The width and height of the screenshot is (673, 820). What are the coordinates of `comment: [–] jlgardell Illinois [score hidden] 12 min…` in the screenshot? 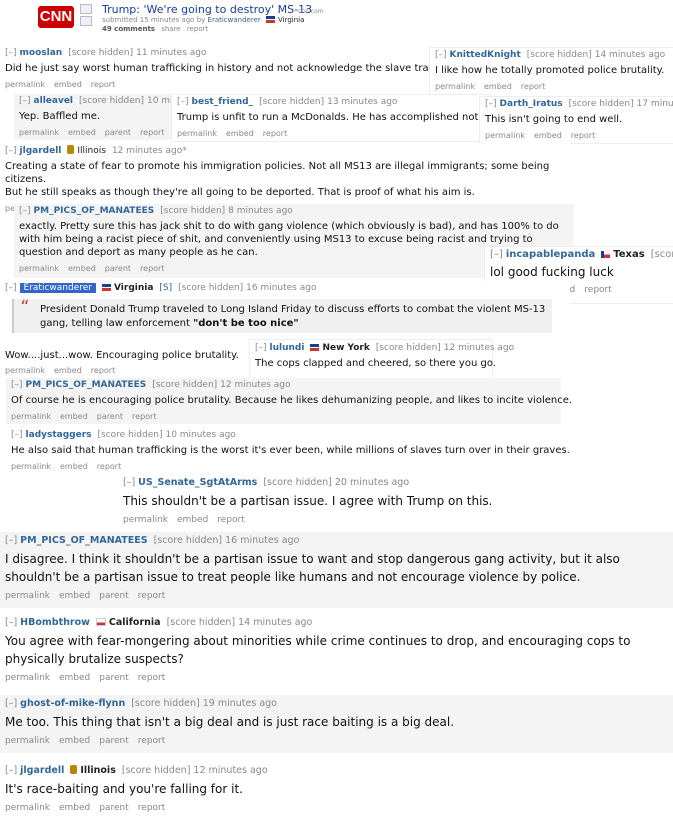 It's located at (336, 791).